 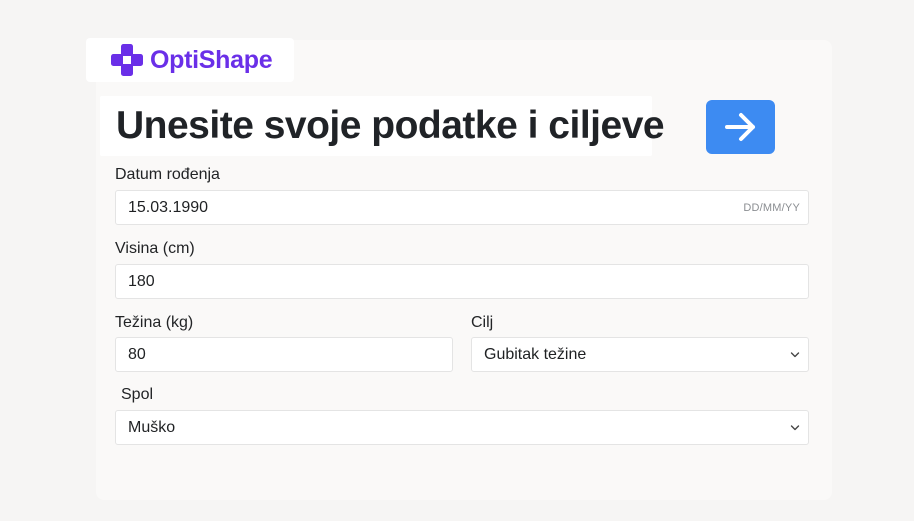 I want to click on page-title: Unesite svoje podatke i ciljeve, so click(x=390, y=125).